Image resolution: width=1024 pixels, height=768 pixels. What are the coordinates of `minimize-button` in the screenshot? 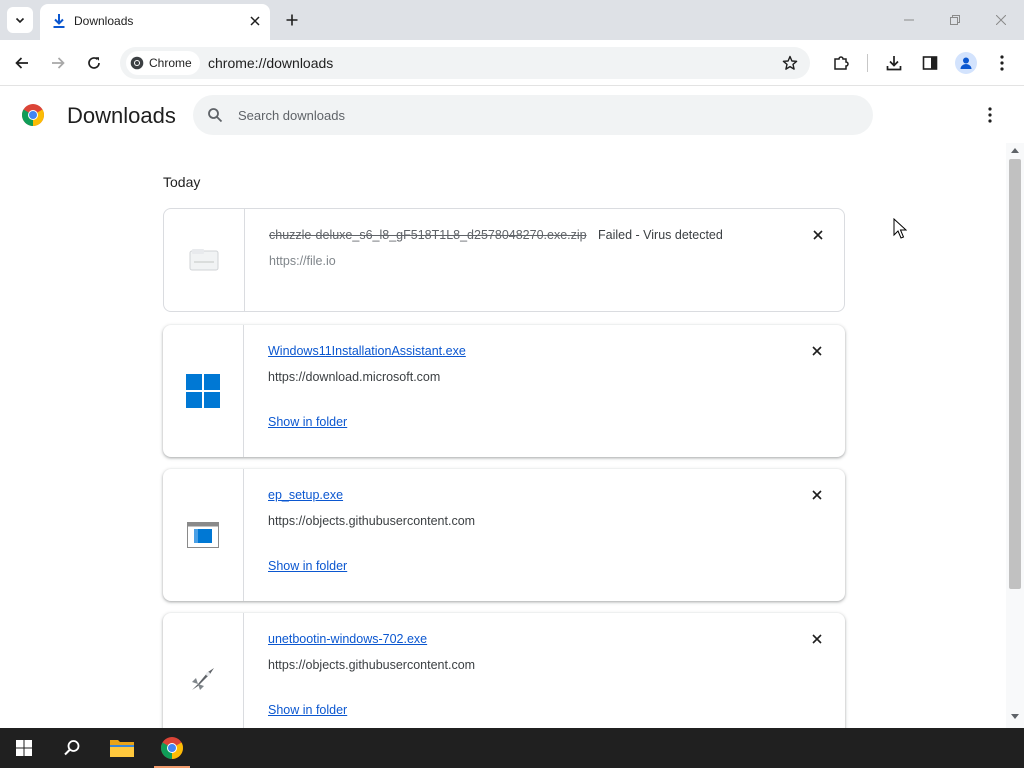 It's located at (909, 20).